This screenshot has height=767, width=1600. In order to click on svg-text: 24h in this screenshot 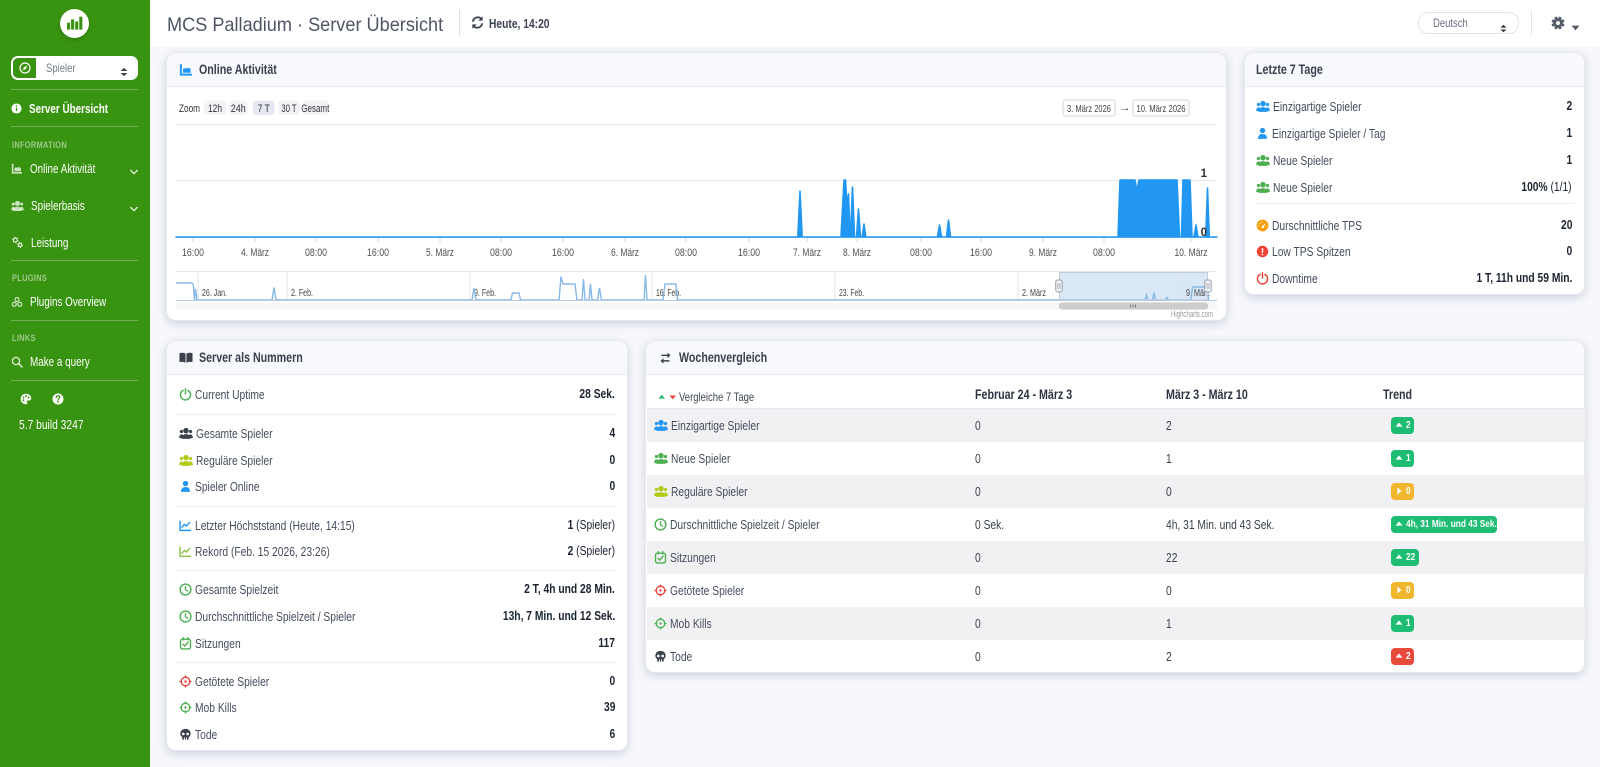, I will do `click(238, 109)`.